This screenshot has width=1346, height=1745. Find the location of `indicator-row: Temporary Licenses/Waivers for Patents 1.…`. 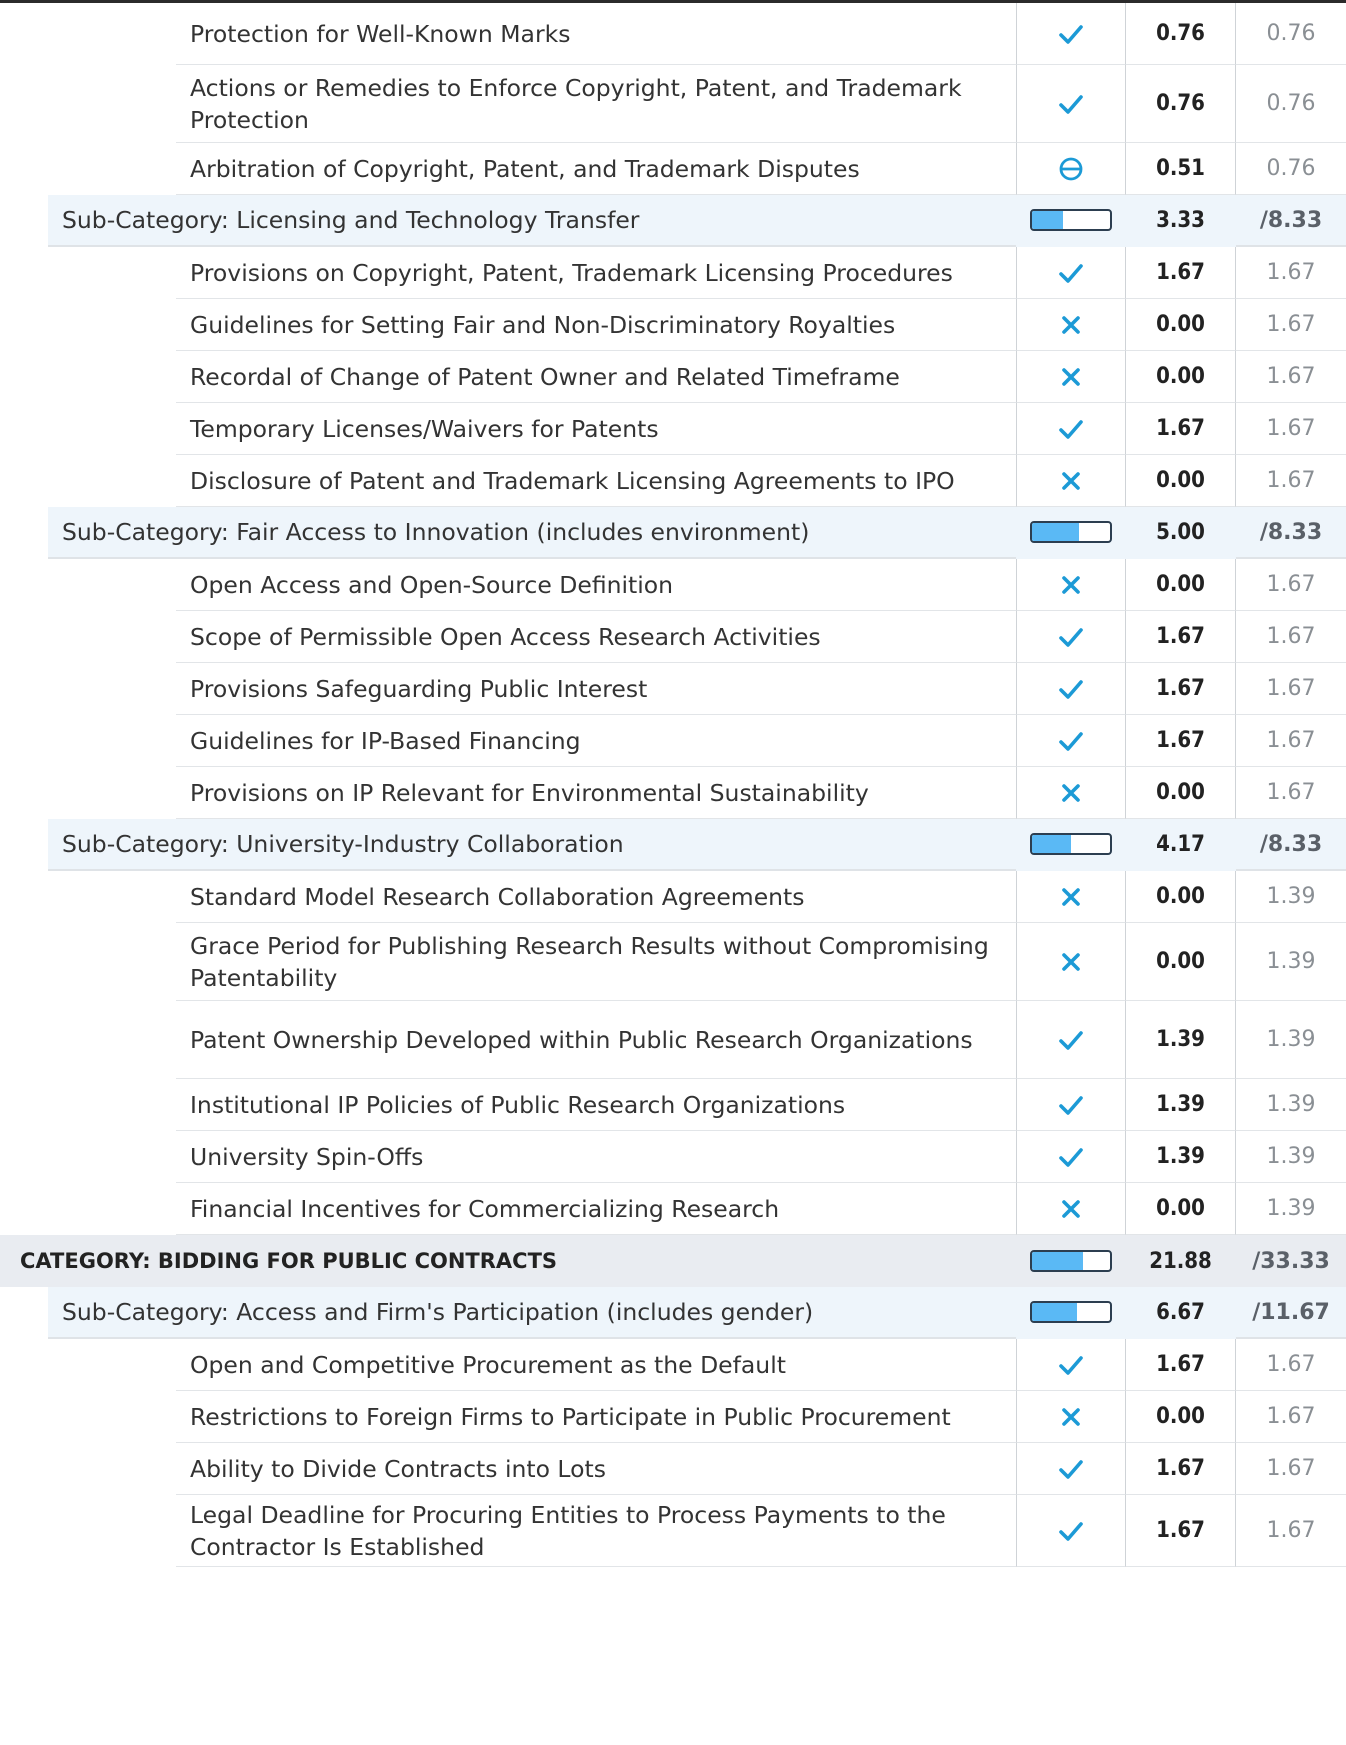

indicator-row: Temporary Licenses/Waivers for Patents 1.… is located at coordinates (673, 429).